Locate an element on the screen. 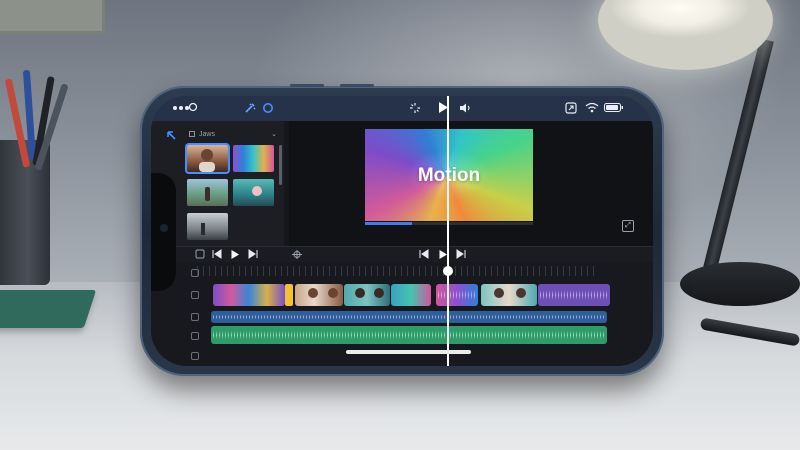 The height and width of the screenshot is (450, 800). split-icon is located at coordinates (297, 256).